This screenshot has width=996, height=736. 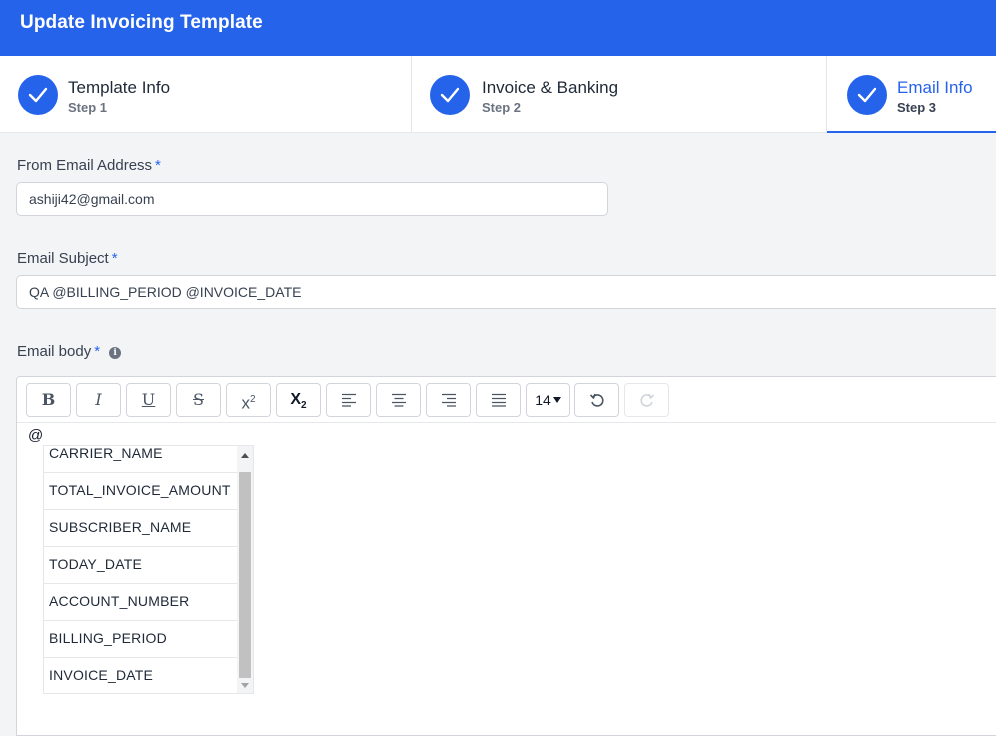 What do you see at coordinates (48, 400) in the screenshot?
I see `bold-button: B` at bounding box center [48, 400].